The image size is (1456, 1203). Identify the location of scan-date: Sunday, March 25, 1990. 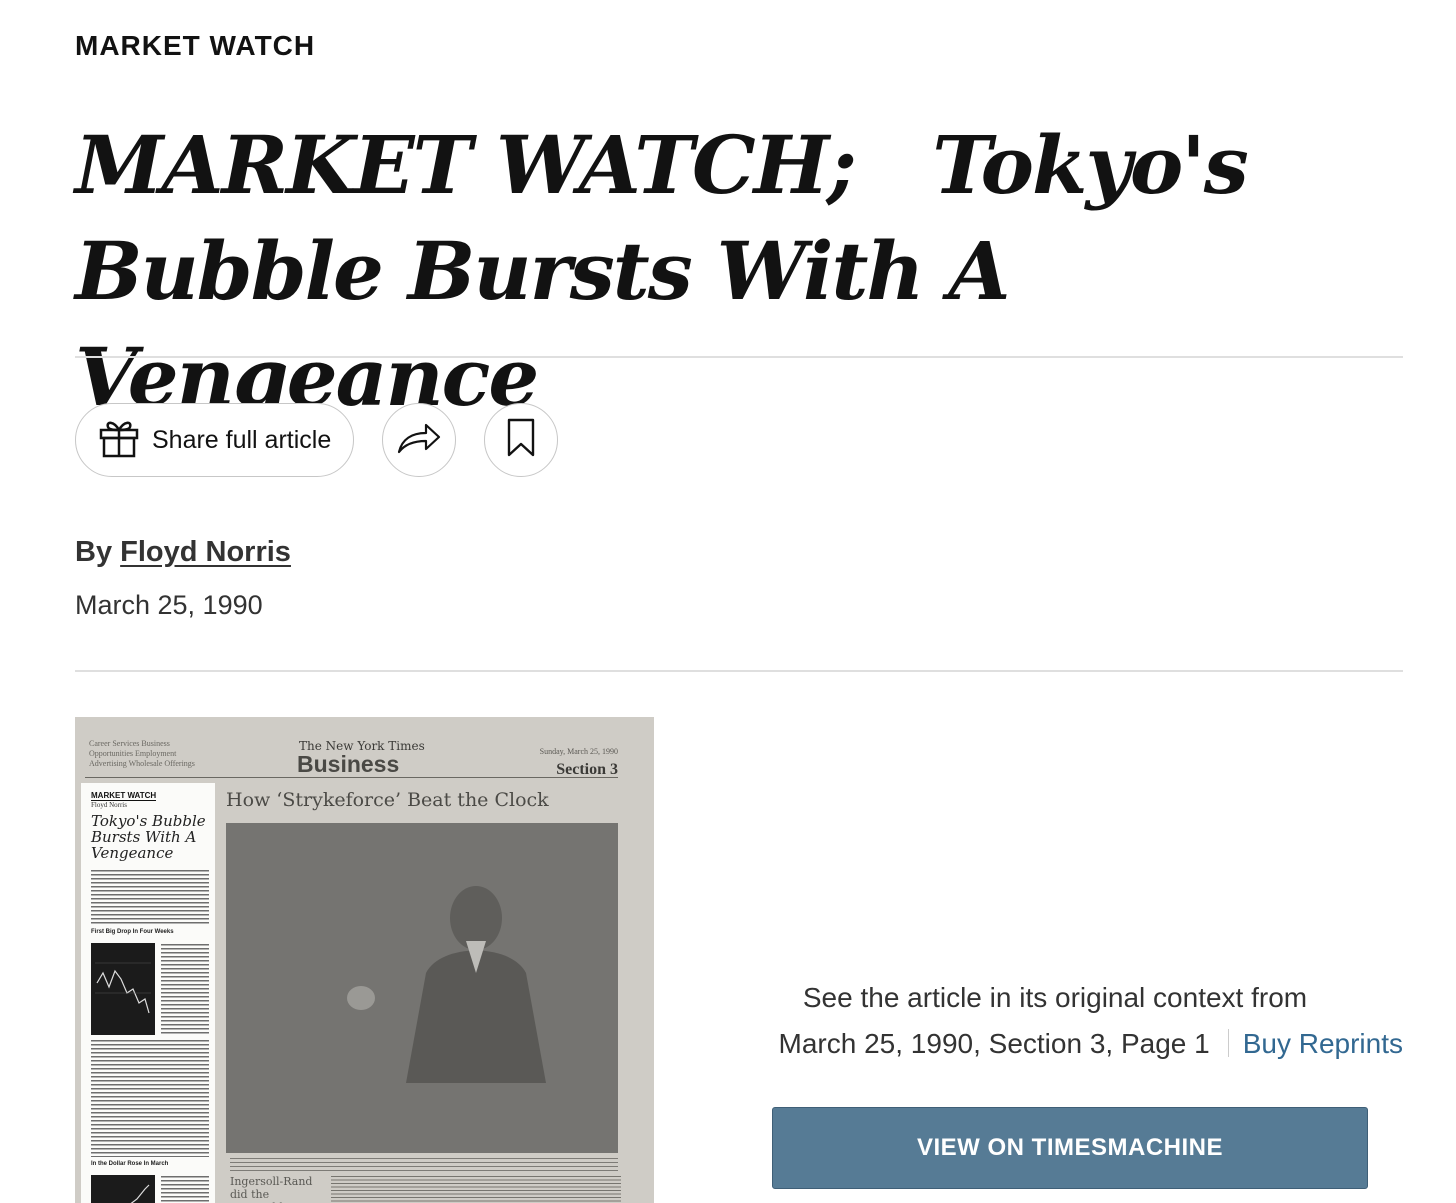
(578, 751).